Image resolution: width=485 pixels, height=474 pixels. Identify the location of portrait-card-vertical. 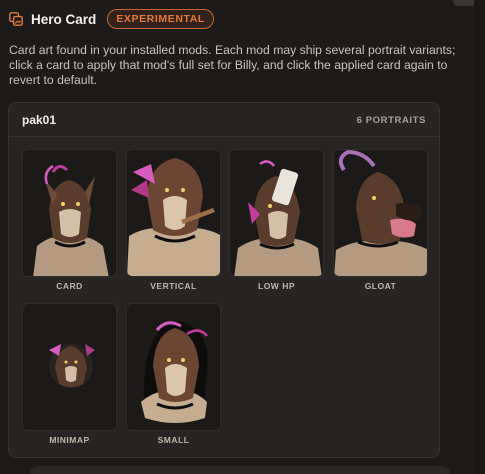
(173, 213).